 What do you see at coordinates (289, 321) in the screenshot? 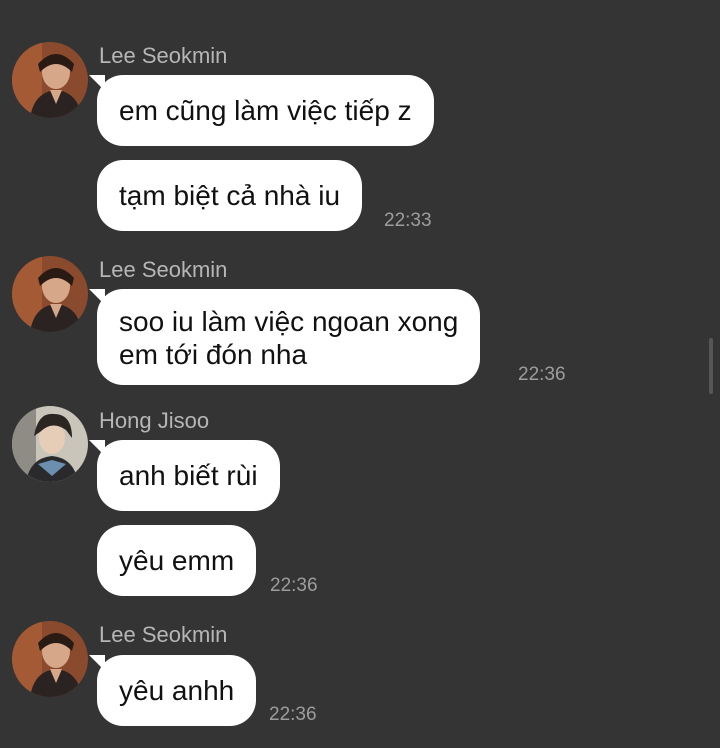
I see `message-text-line: soo iu làm việc ngoan xong` at bounding box center [289, 321].